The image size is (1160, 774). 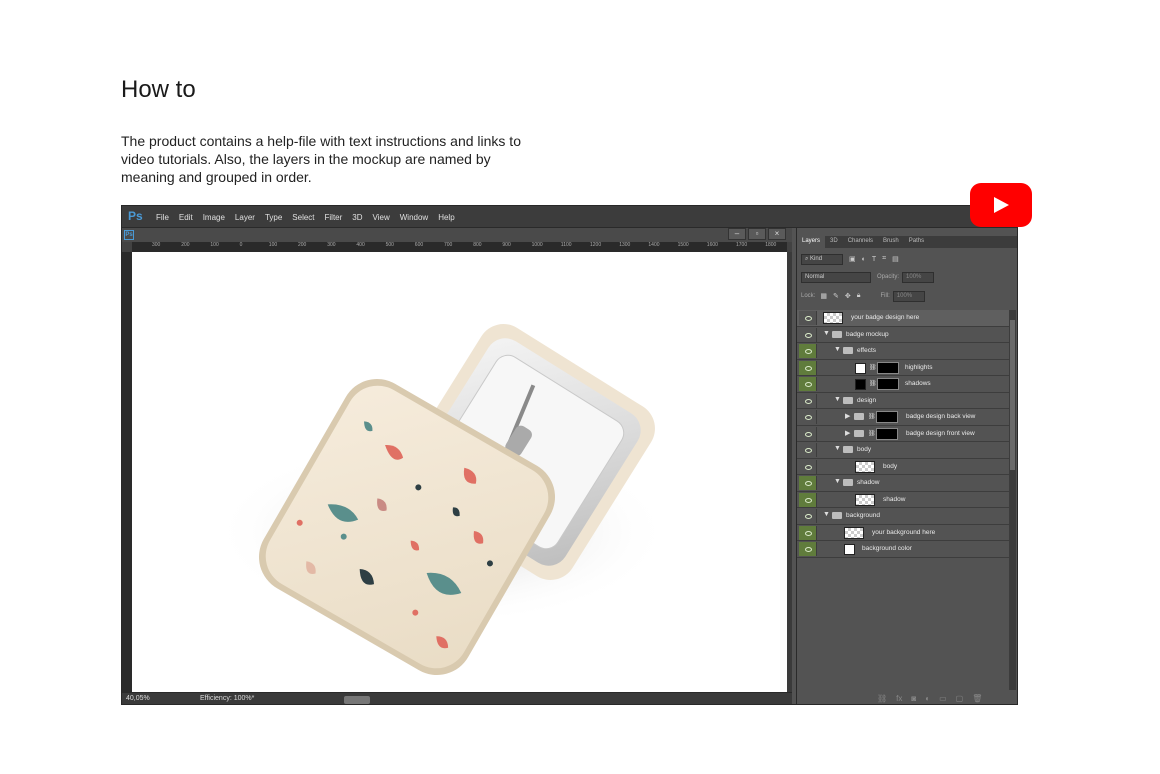 I want to click on type-filter-icon: T, so click(x=874, y=259).